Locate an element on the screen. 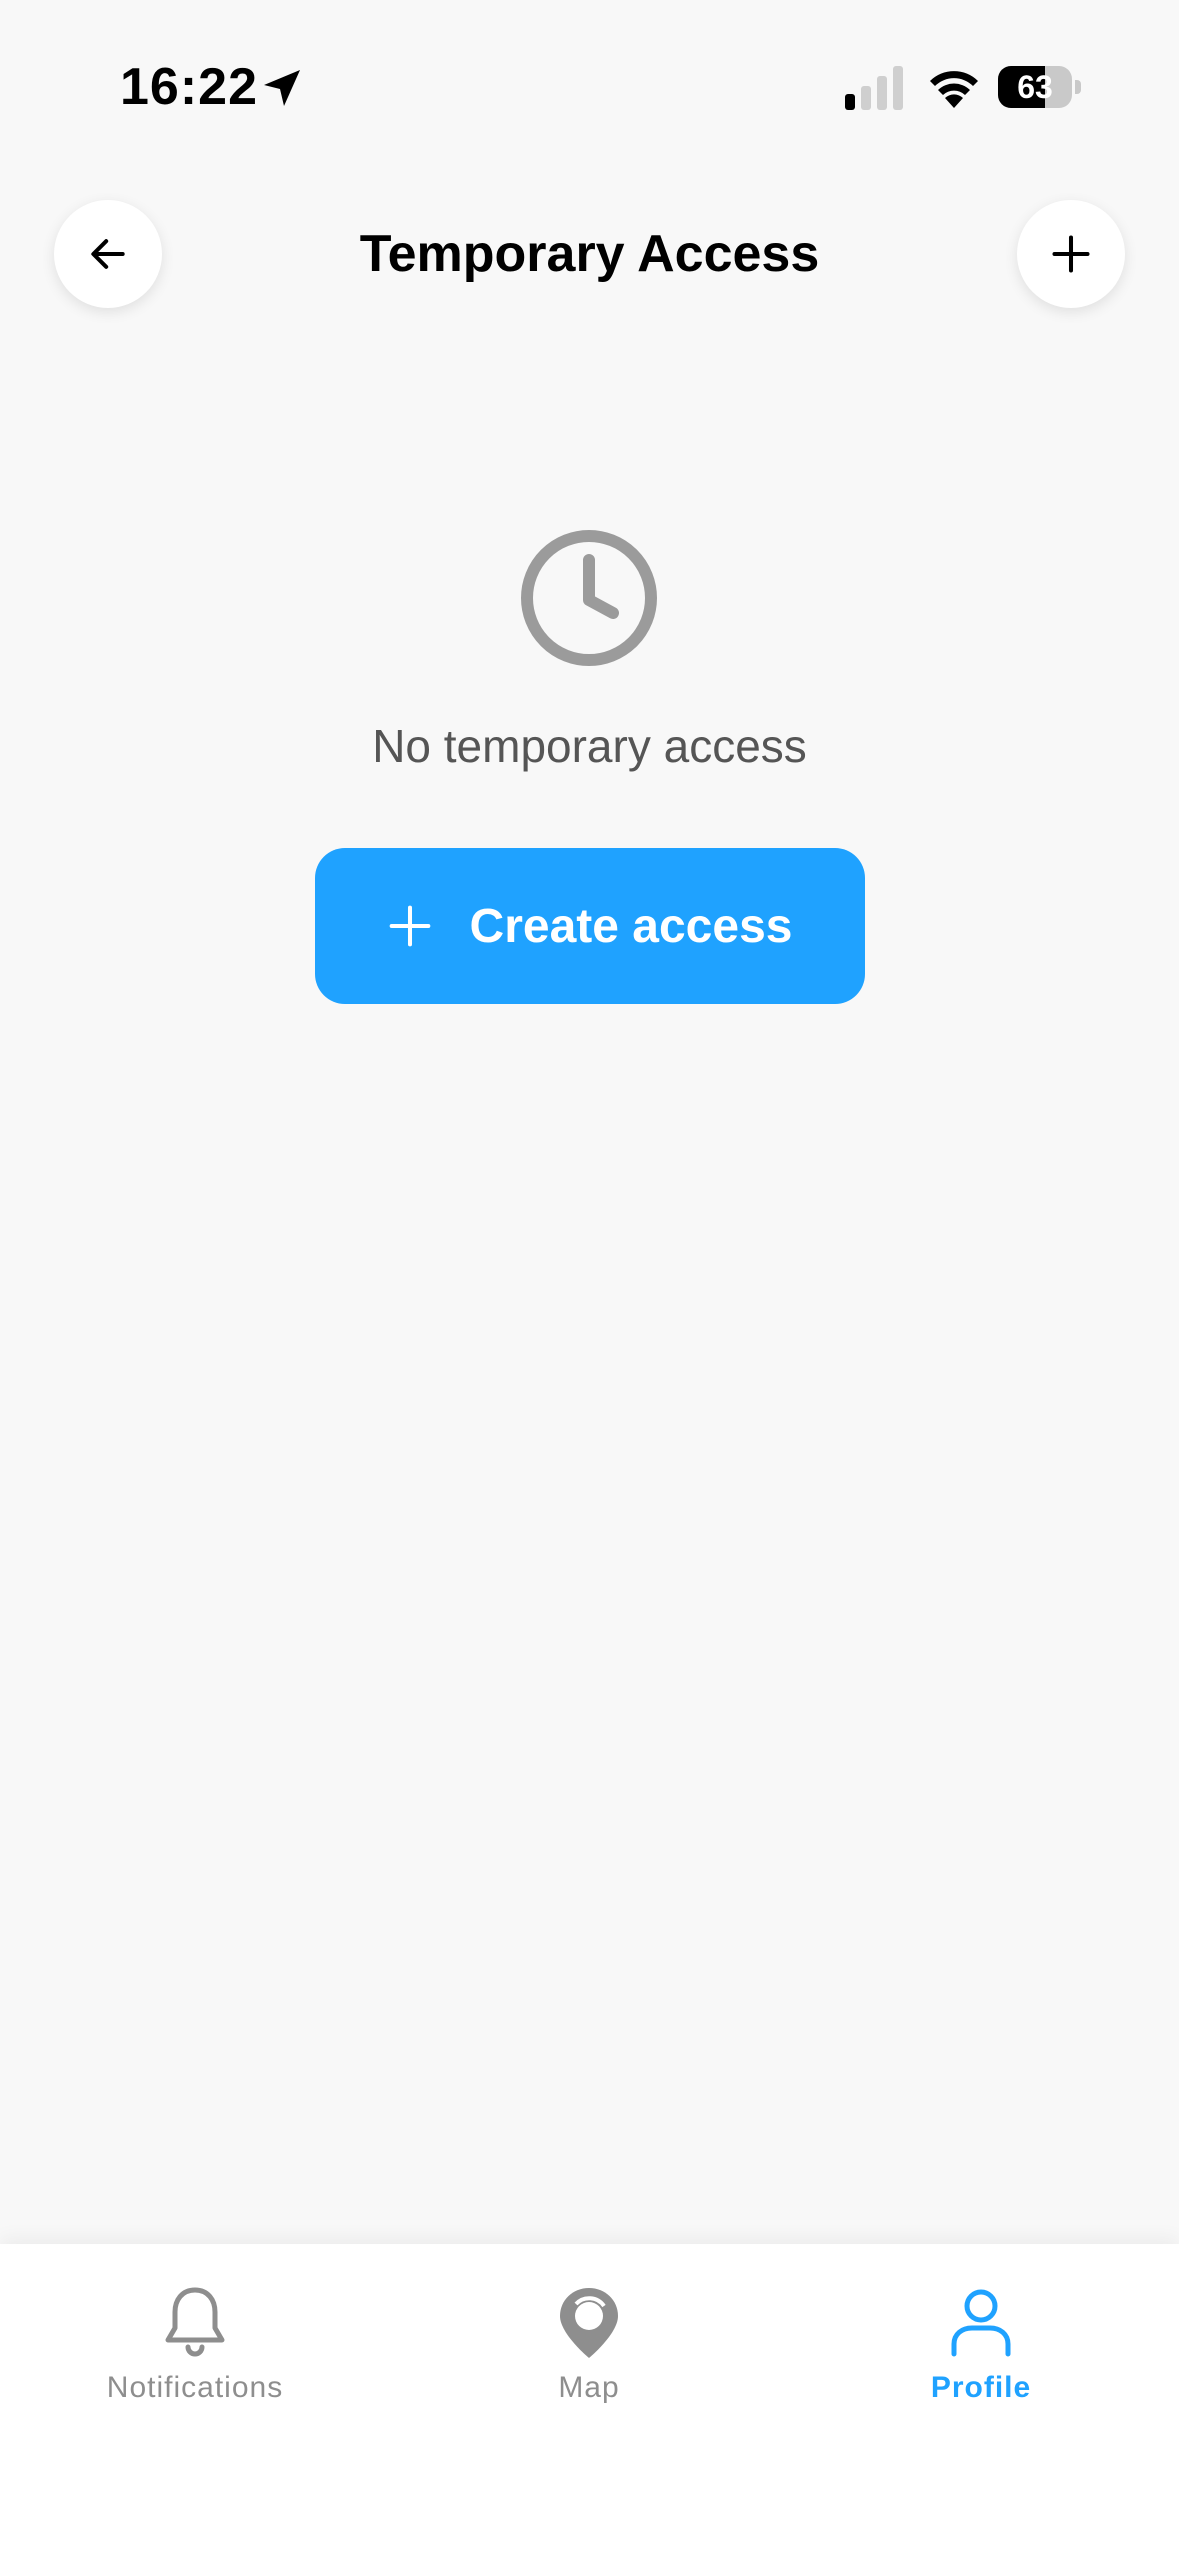 The width and height of the screenshot is (1179, 2556). page-title: Temporary Access is located at coordinates (589, 254).